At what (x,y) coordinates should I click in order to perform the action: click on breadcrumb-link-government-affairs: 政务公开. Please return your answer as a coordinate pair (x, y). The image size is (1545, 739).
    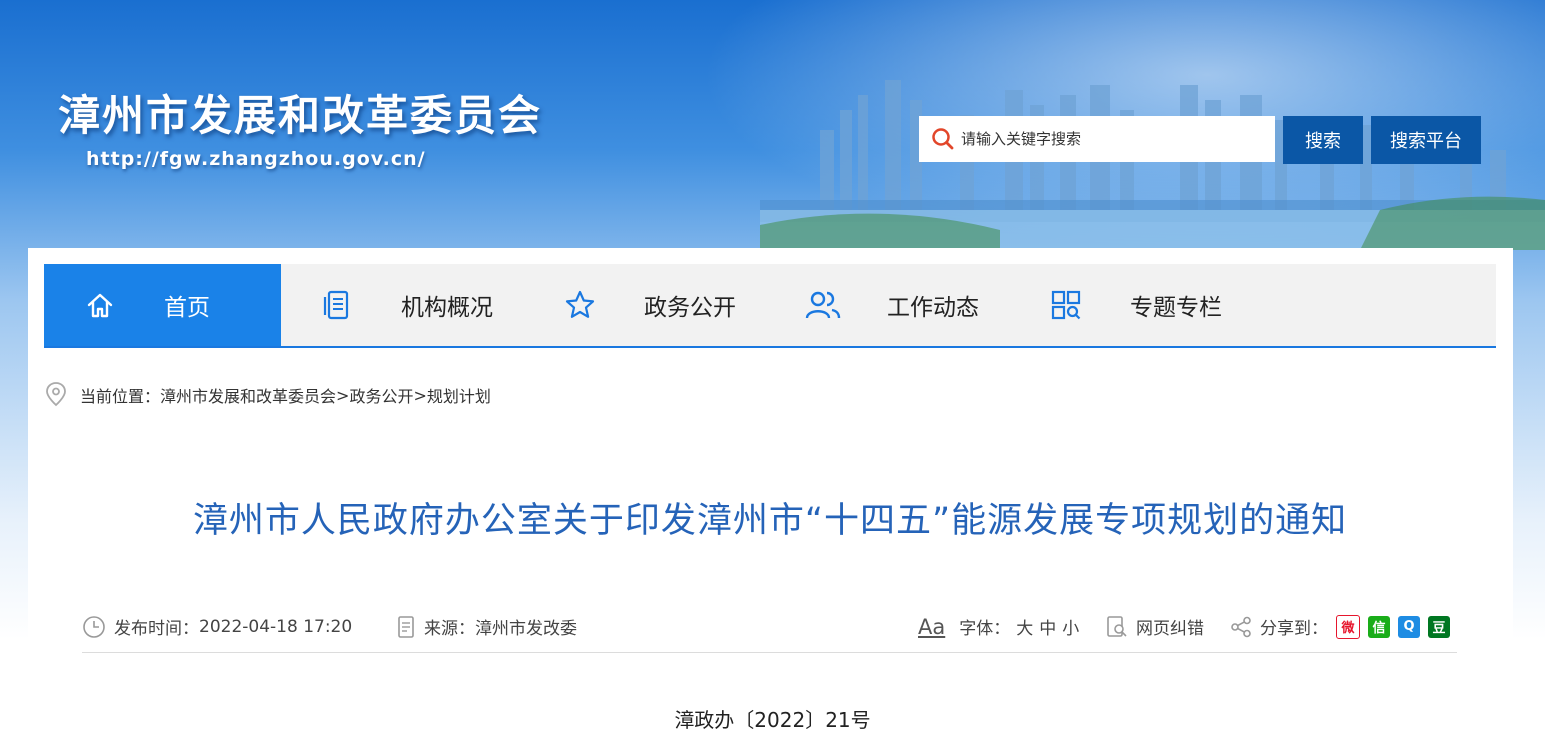
    Looking at the image, I should click on (381, 395).